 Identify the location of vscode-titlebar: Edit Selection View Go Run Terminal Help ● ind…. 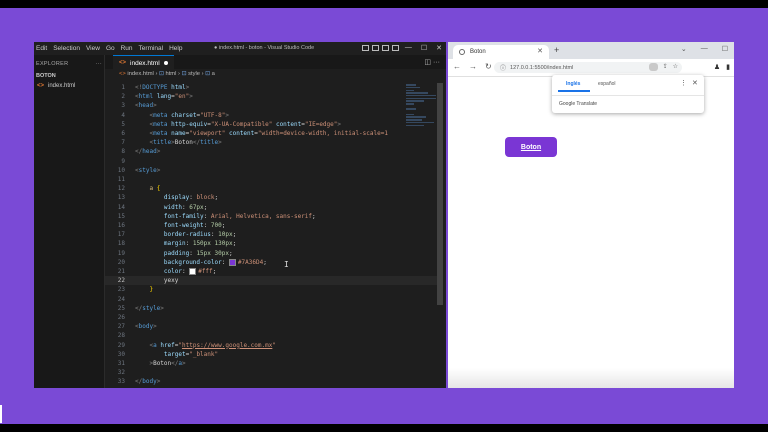
(240, 48).